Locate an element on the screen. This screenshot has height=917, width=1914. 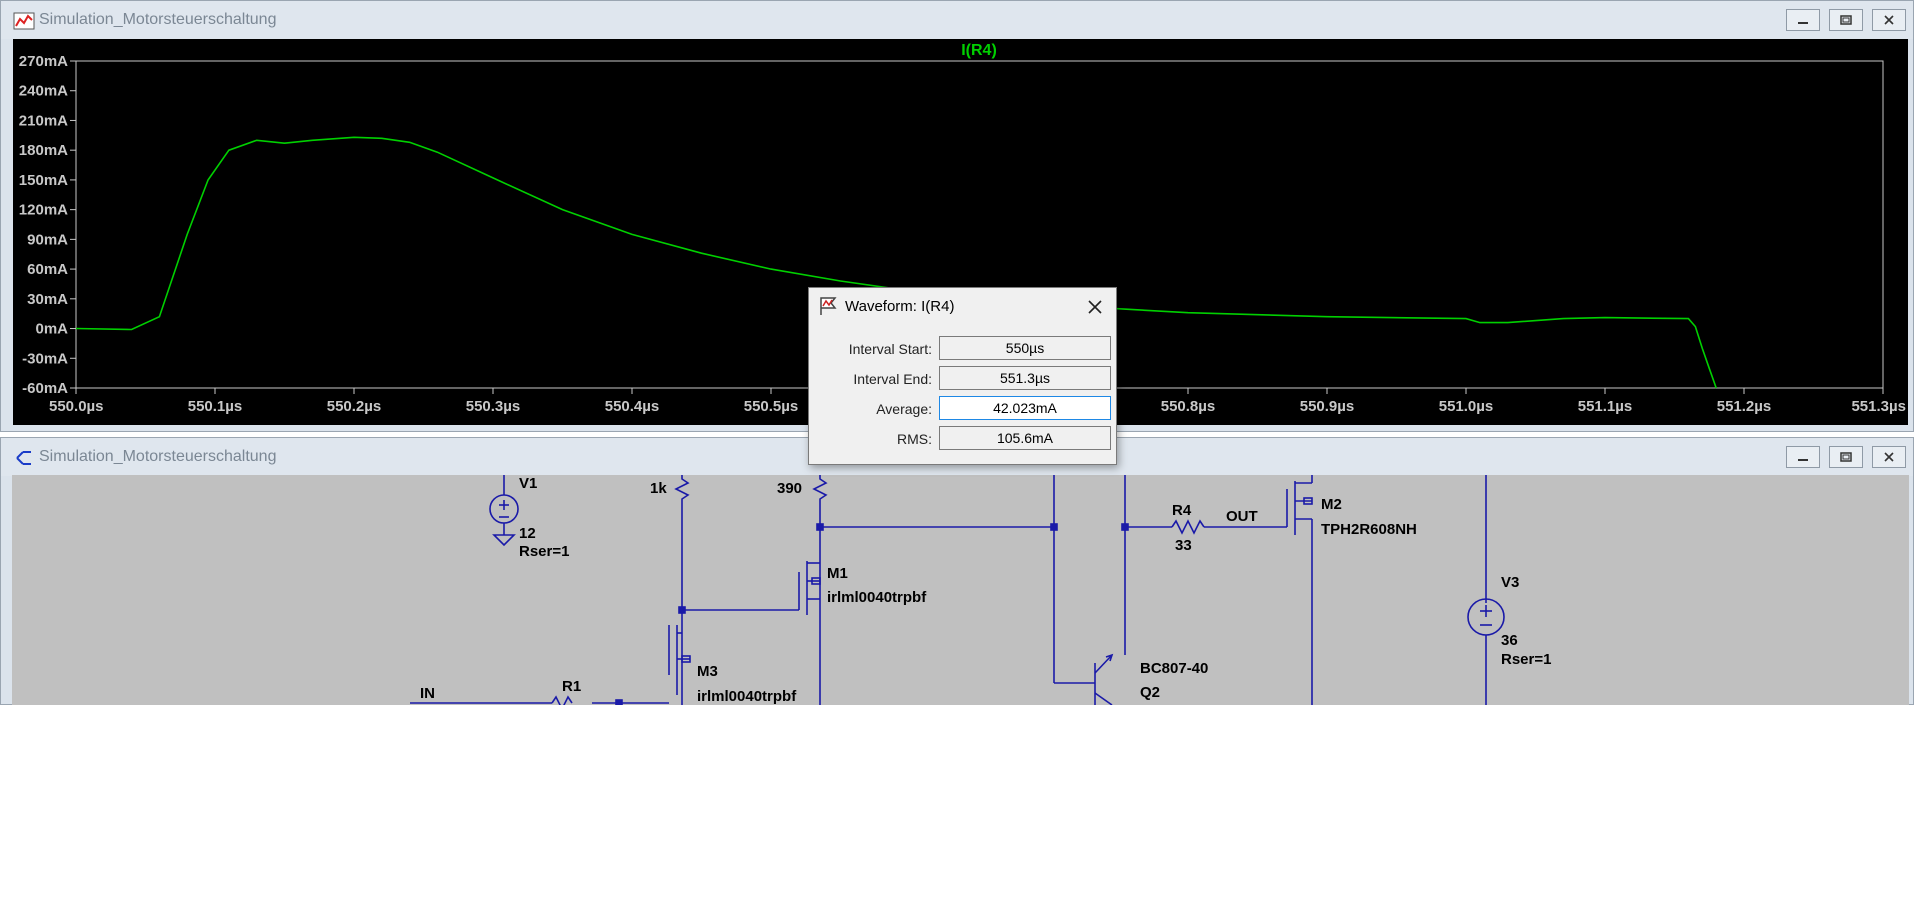
label-r1: R1 is located at coordinates (571, 686).